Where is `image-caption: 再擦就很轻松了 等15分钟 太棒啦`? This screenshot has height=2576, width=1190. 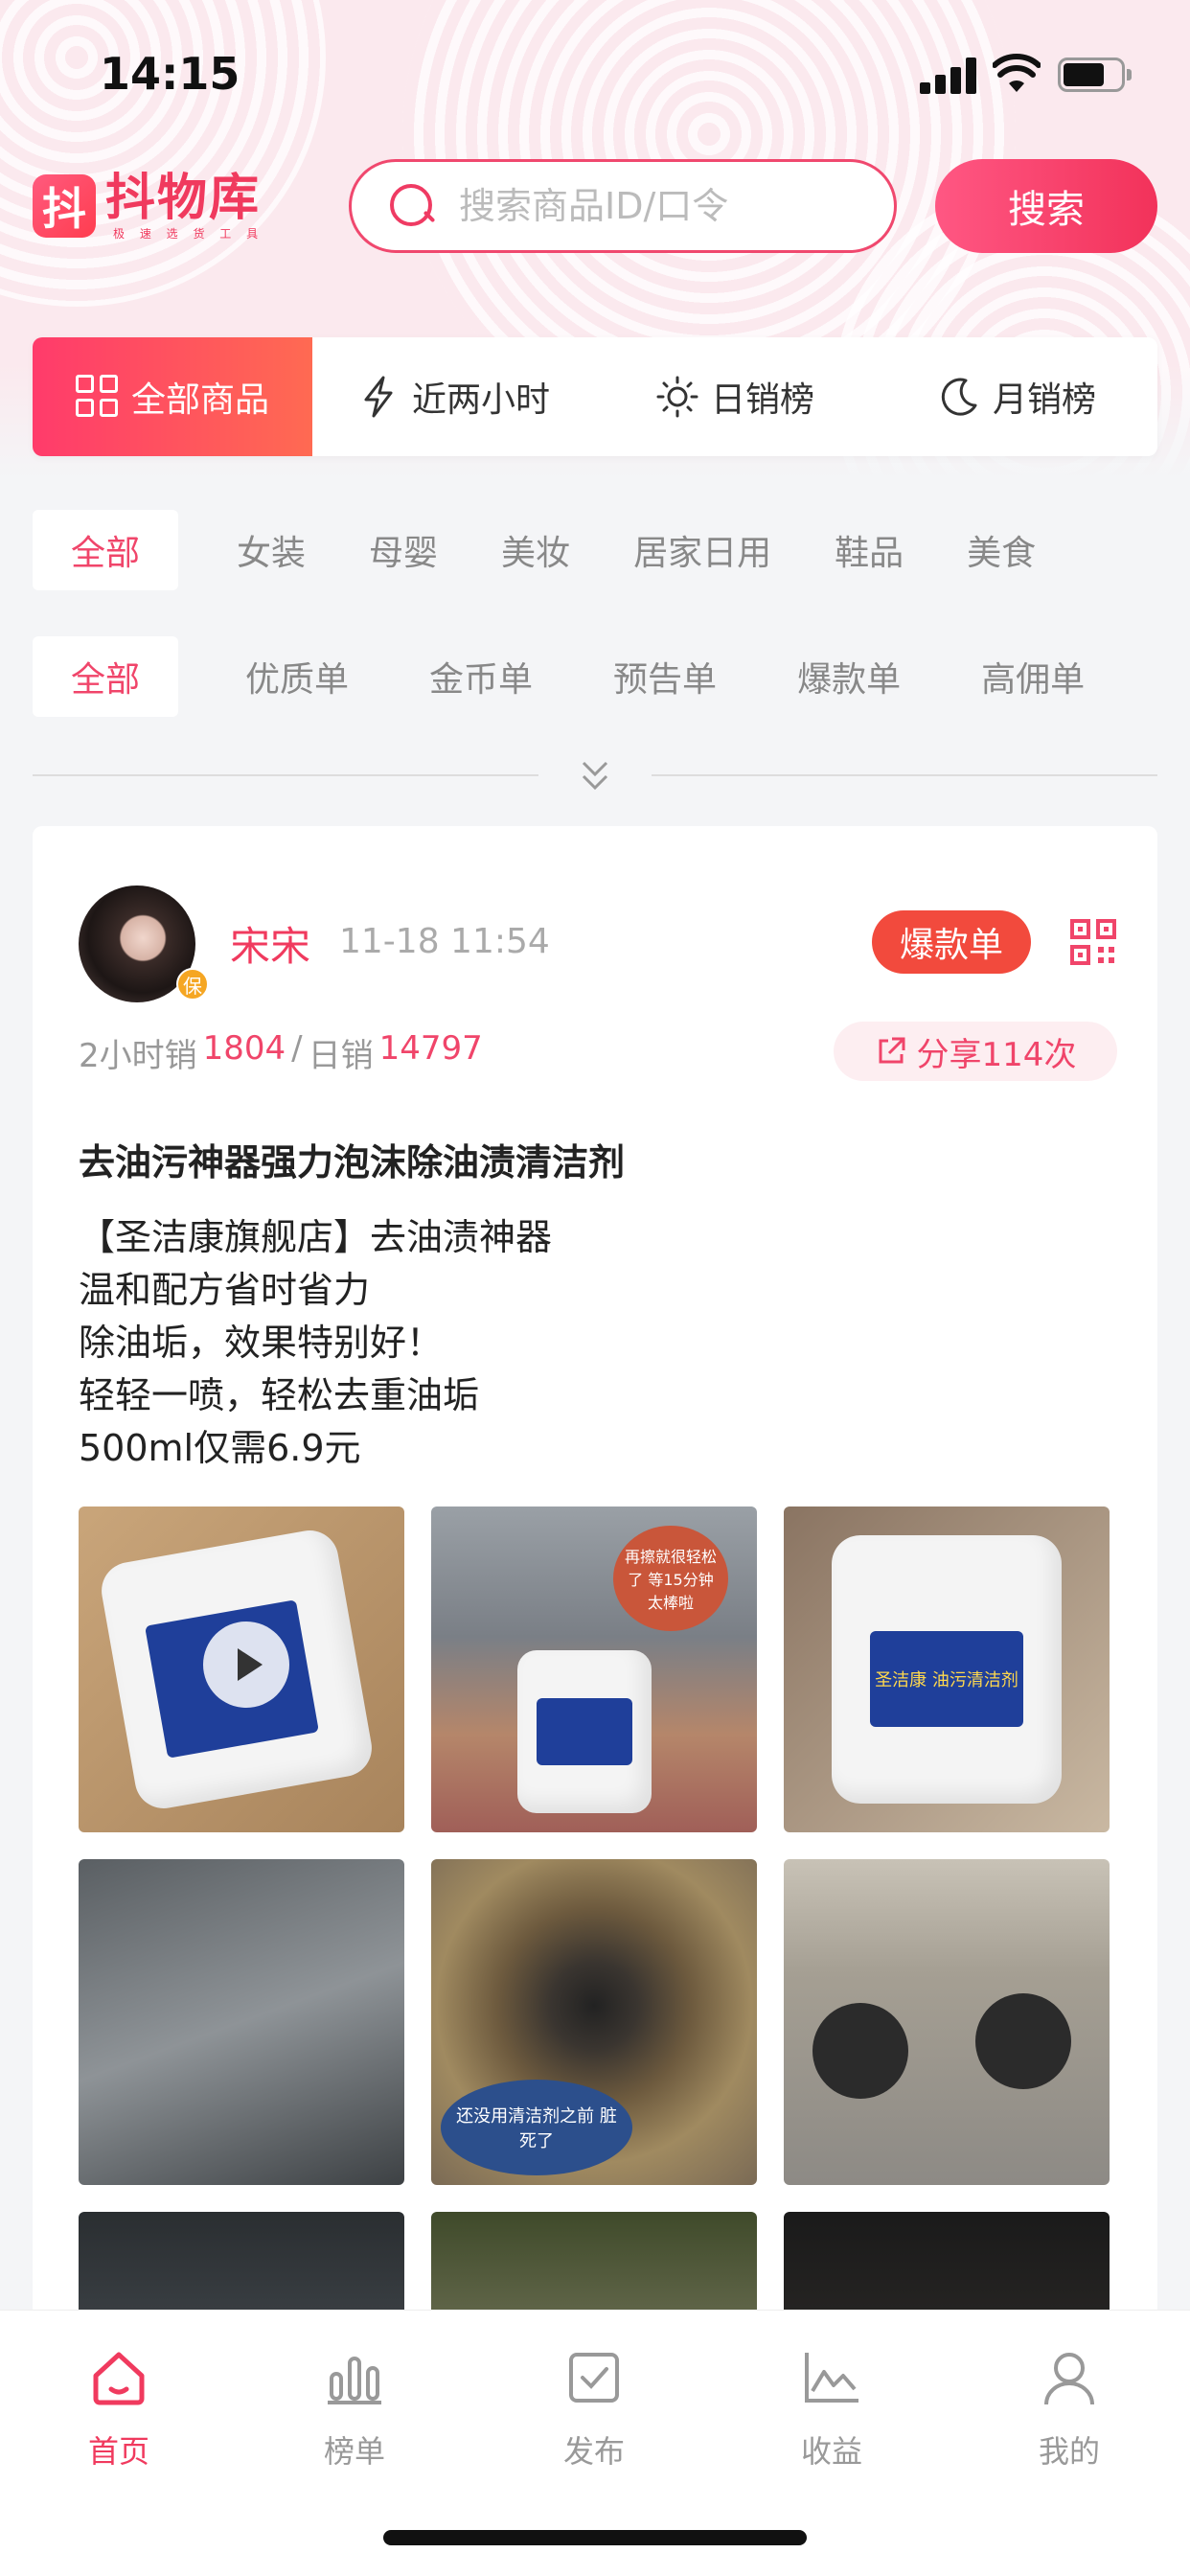 image-caption: 再擦就很轻松了 等15分钟 太棒啦 is located at coordinates (670, 1578).